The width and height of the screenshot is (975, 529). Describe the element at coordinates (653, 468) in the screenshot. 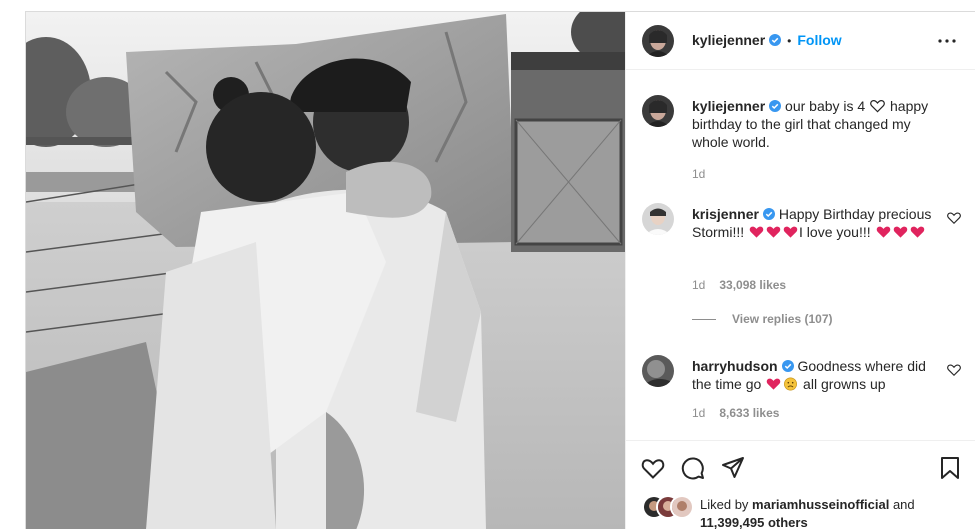

I see `heart-icon` at that location.